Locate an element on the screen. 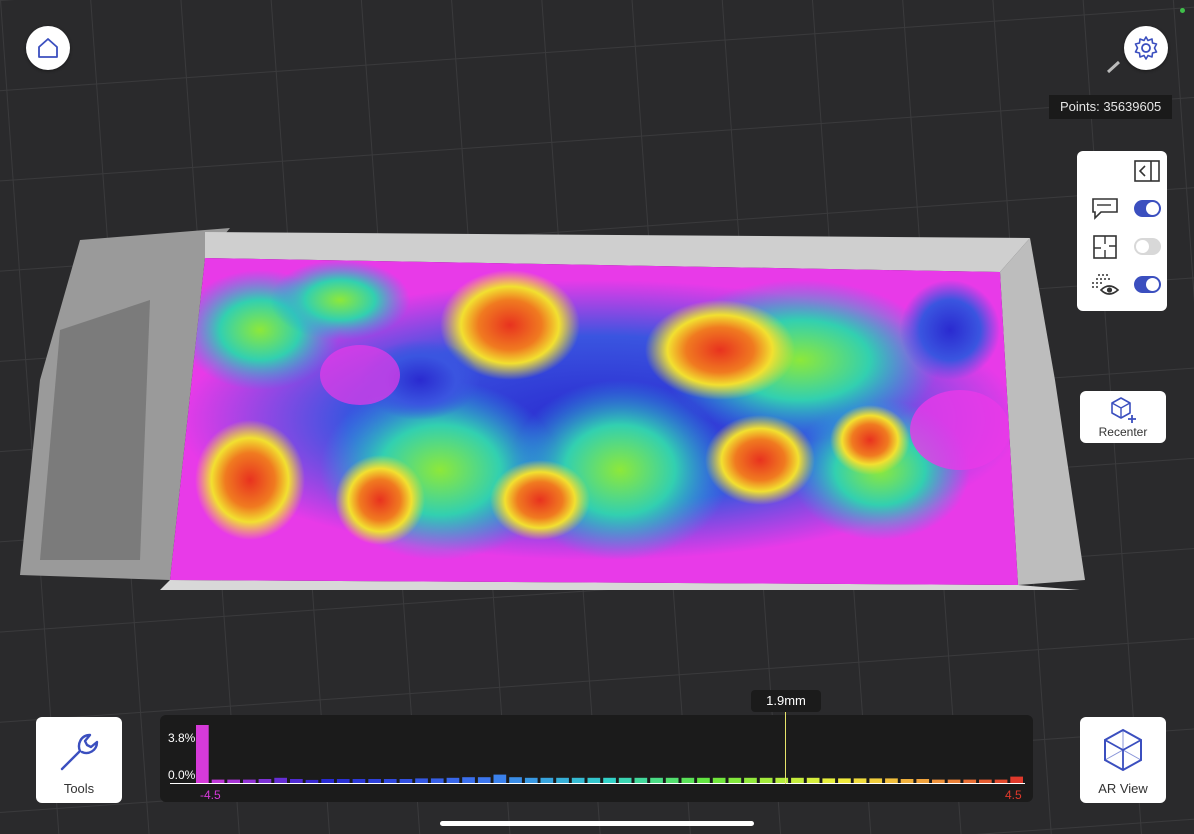  deviation-histogram: 3.8% 0.0% -4.5 4.5 is located at coordinates (596, 758).